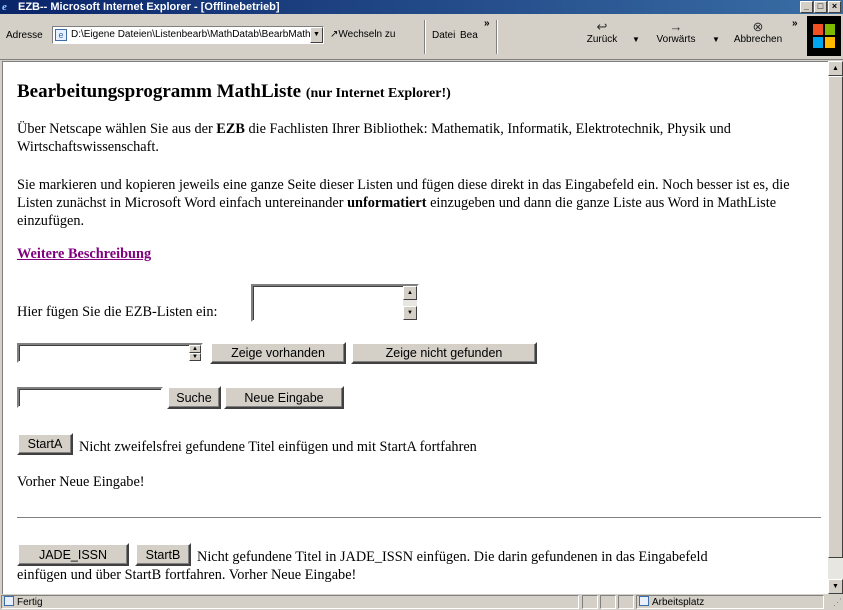 This screenshot has width=843, height=610. What do you see at coordinates (9, 601) in the screenshot?
I see `page-status-icon` at bounding box center [9, 601].